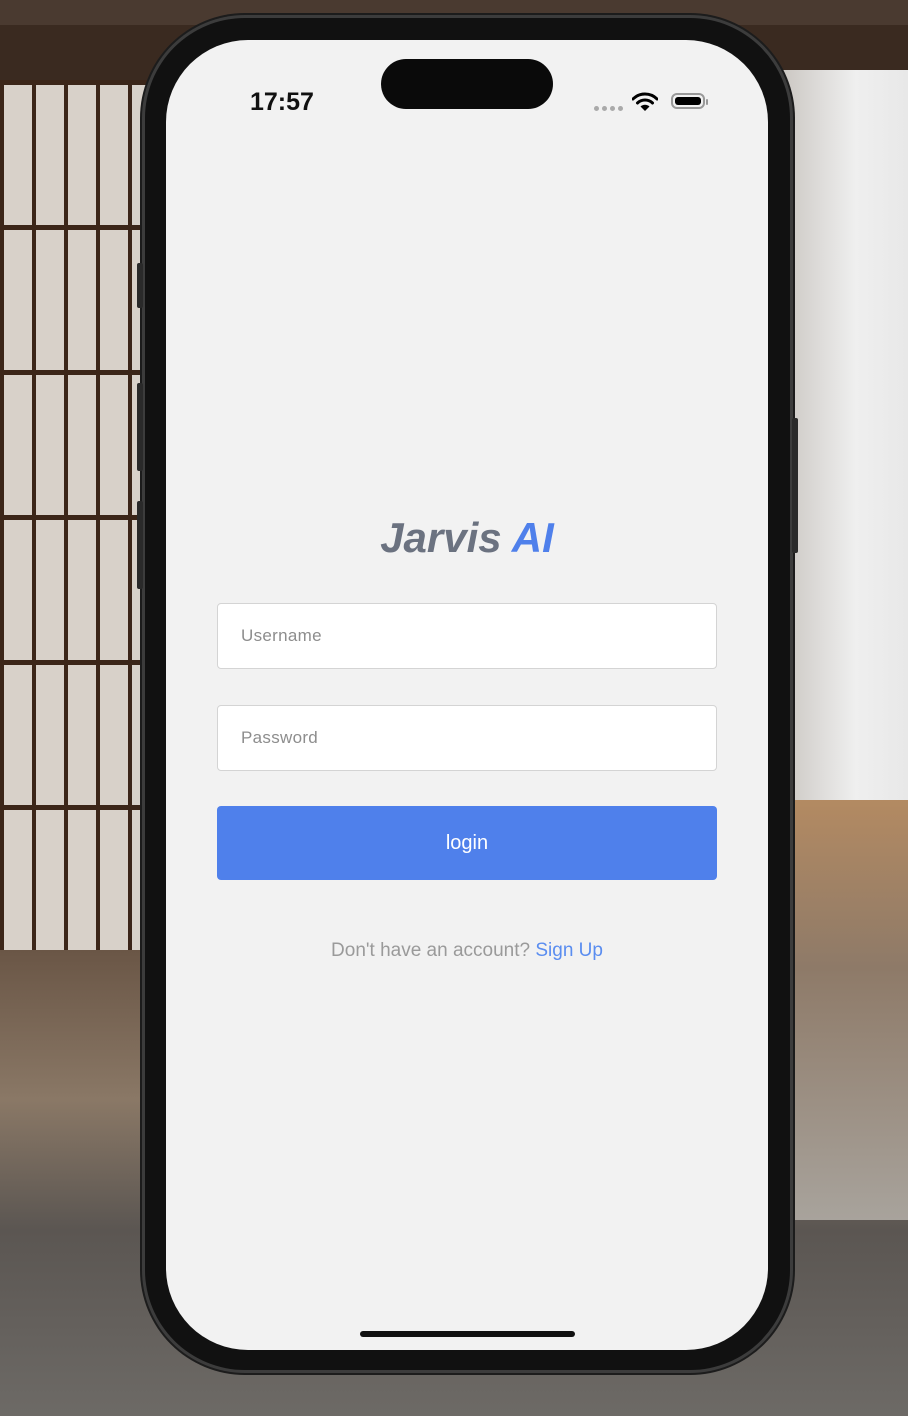 This screenshot has width=908, height=1416. I want to click on battery-icon, so click(689, 101).